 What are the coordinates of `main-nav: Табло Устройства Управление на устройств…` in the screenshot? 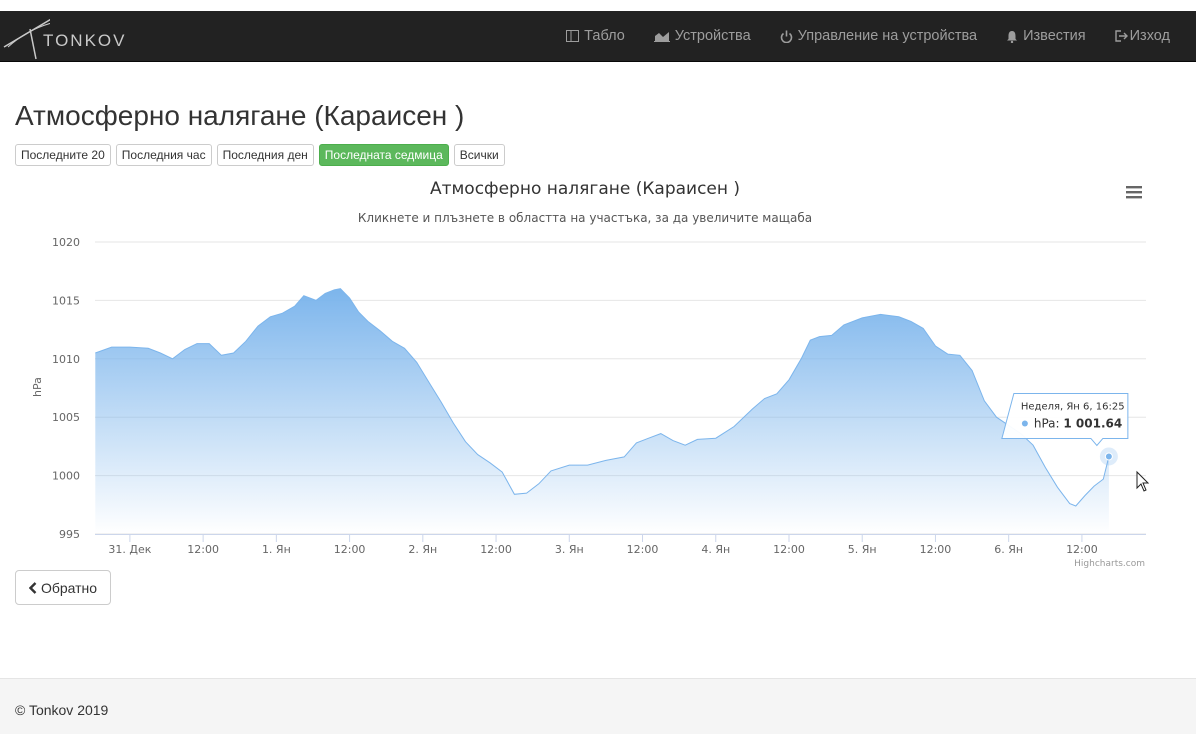 It's located at (853, 36).